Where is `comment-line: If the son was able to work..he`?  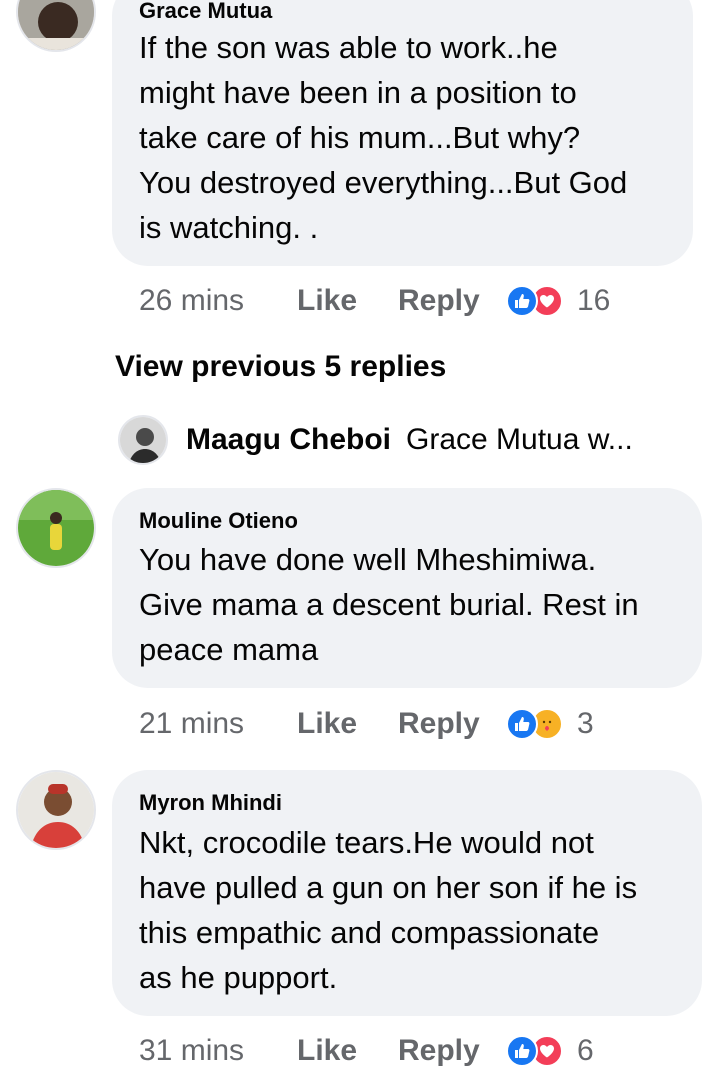 comment-line: If the son was able to work..he is located at coordinates (348, 47).